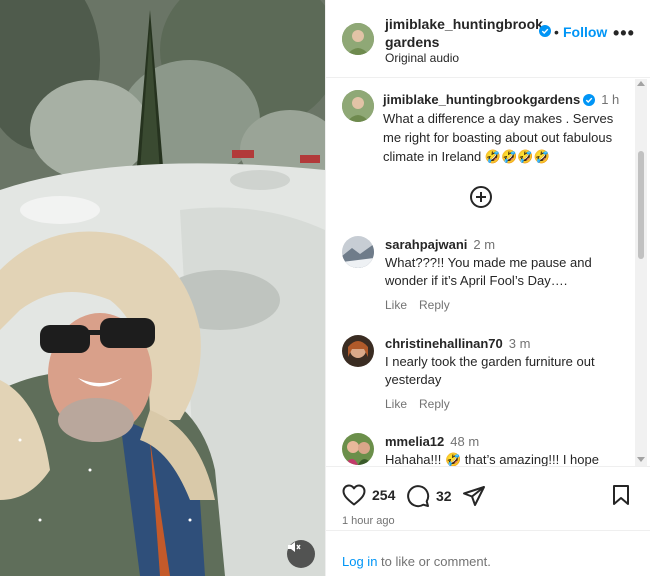  What do you see at coordinates (444, 496) in the screenshot?
I see `comment-count: 32` at bounding box center [444, 496].